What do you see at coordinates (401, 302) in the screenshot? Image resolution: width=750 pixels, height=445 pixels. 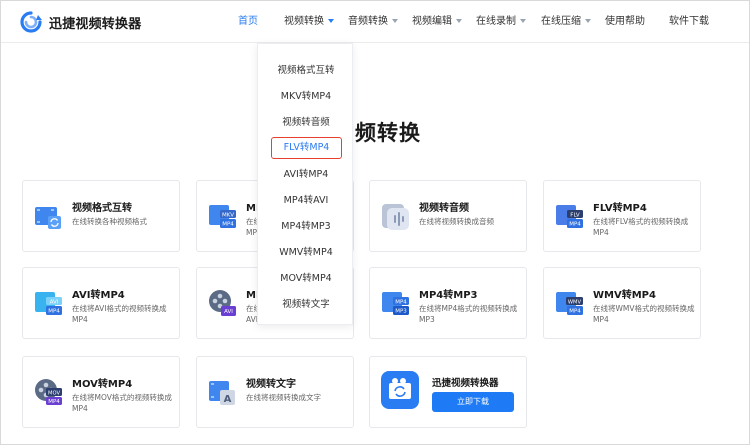 I see `badge-label: MP4` at bounding box center [401, 302].